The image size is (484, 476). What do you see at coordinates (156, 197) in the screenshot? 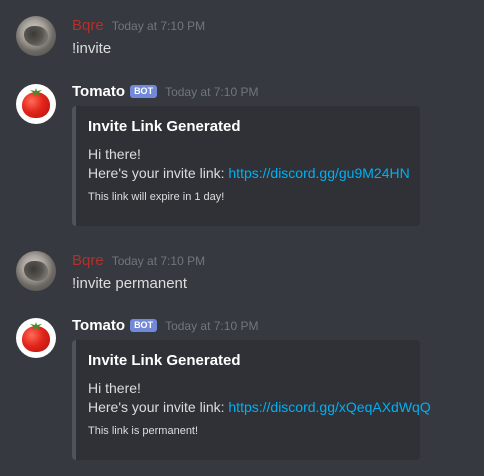
I see `embed-footer-text: This link will expire in 1 day!` at bounding box center [156, 197].